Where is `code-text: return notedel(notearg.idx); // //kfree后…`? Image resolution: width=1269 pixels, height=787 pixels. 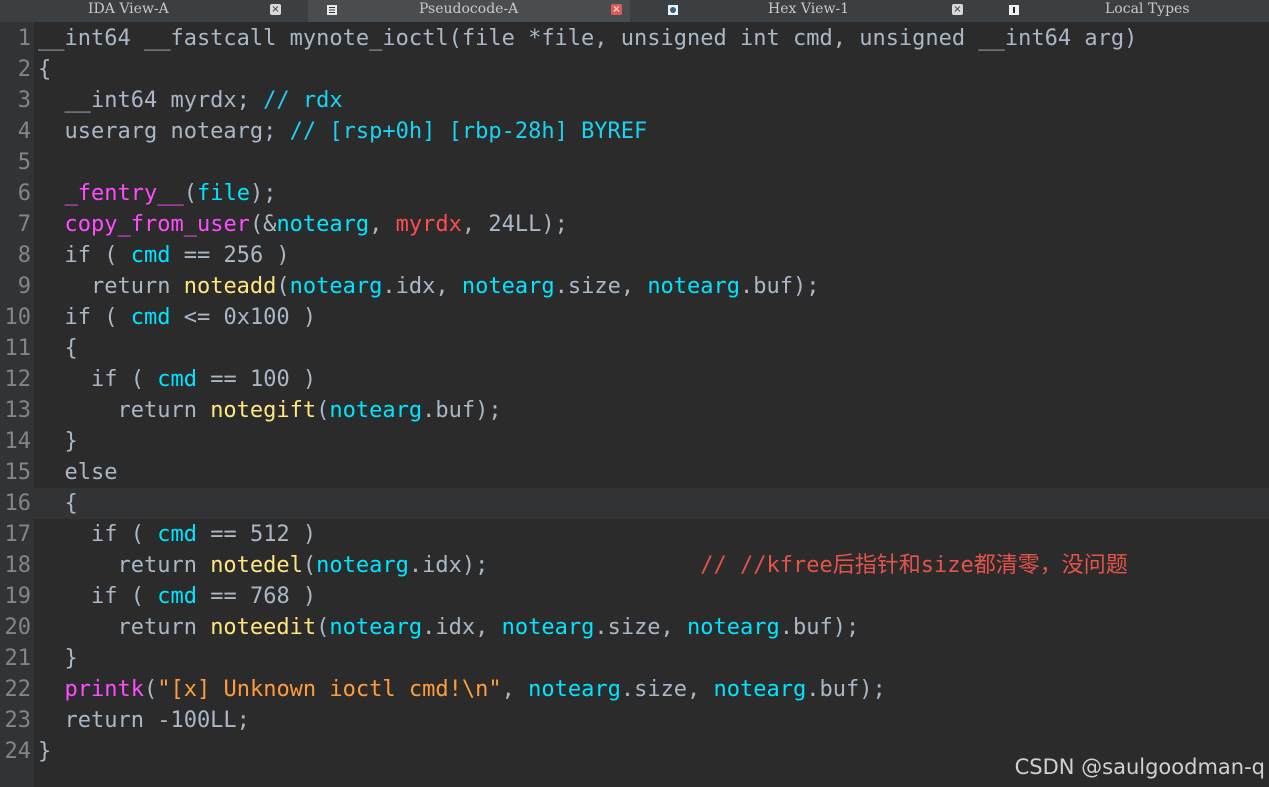 code-text: return notedel(notearg.idx); // //kfree后… is located at coordinates (582, 565).